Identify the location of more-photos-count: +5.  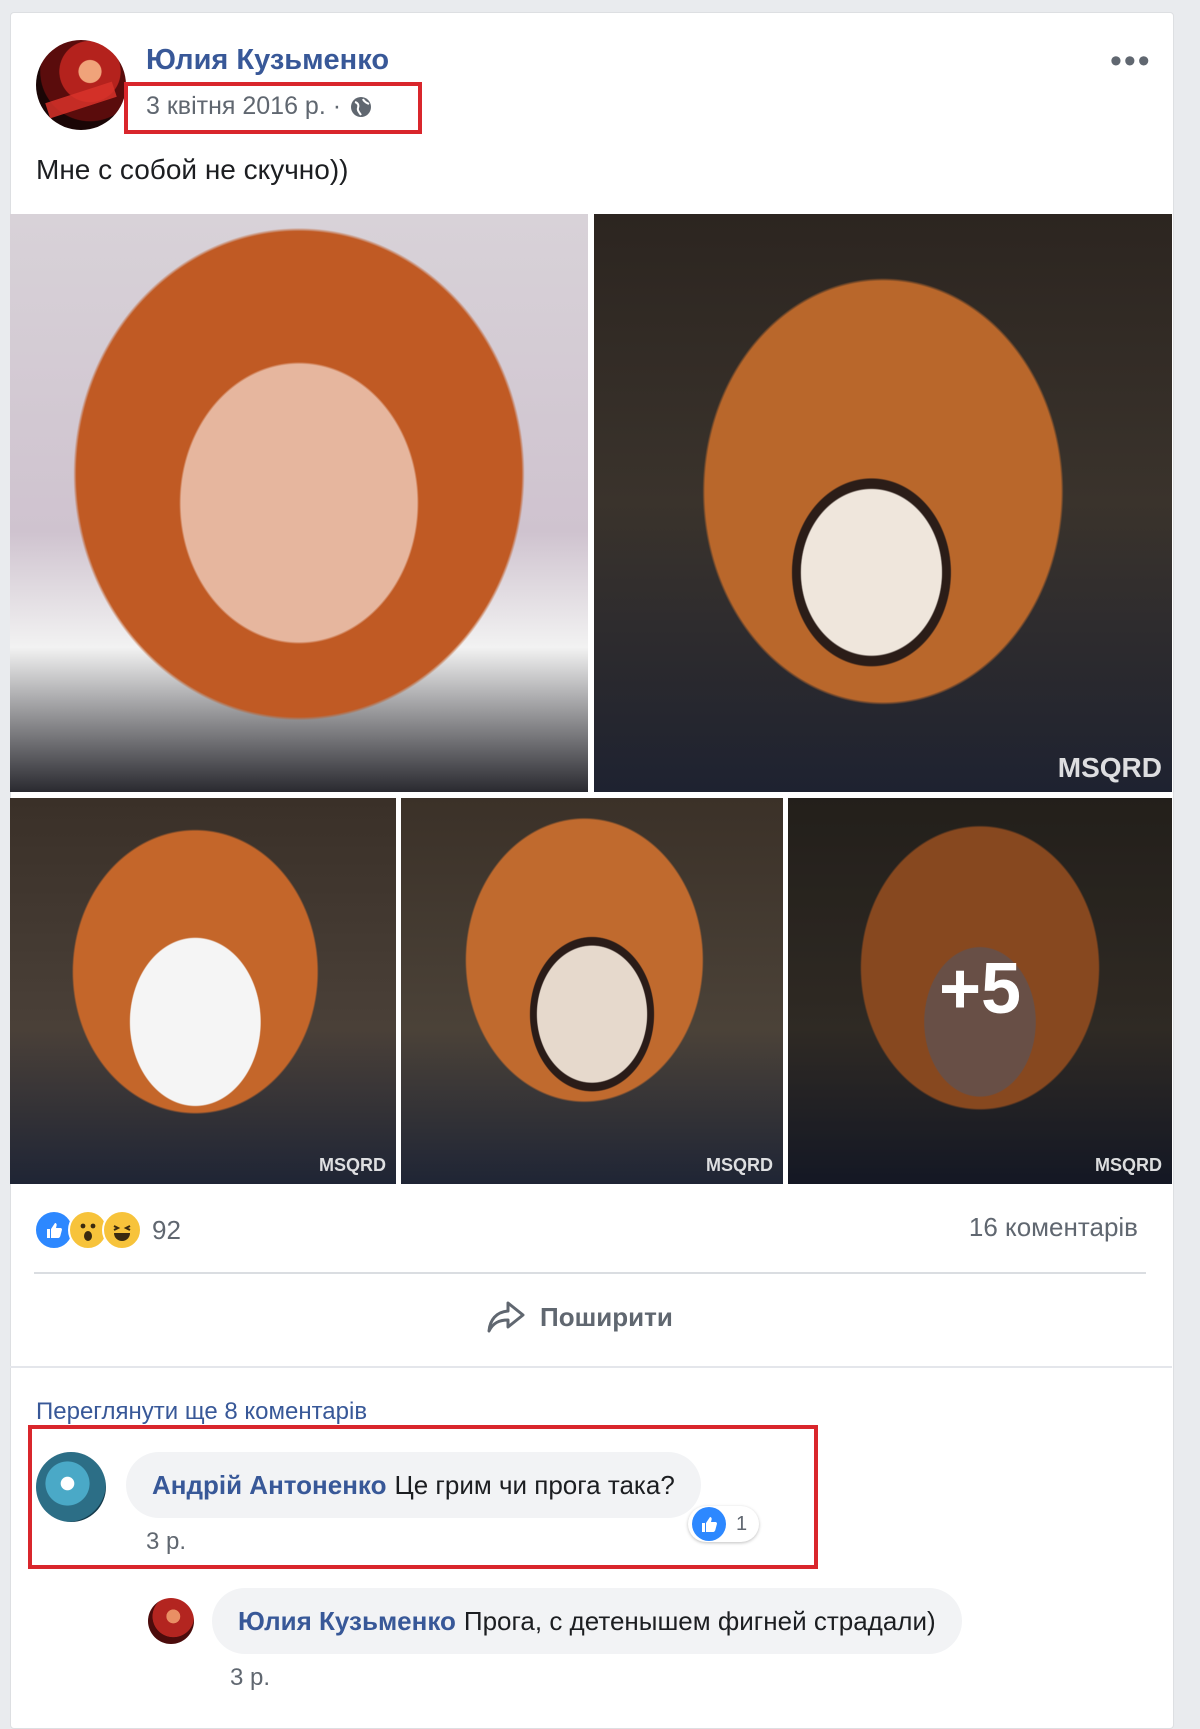
(980, 989).